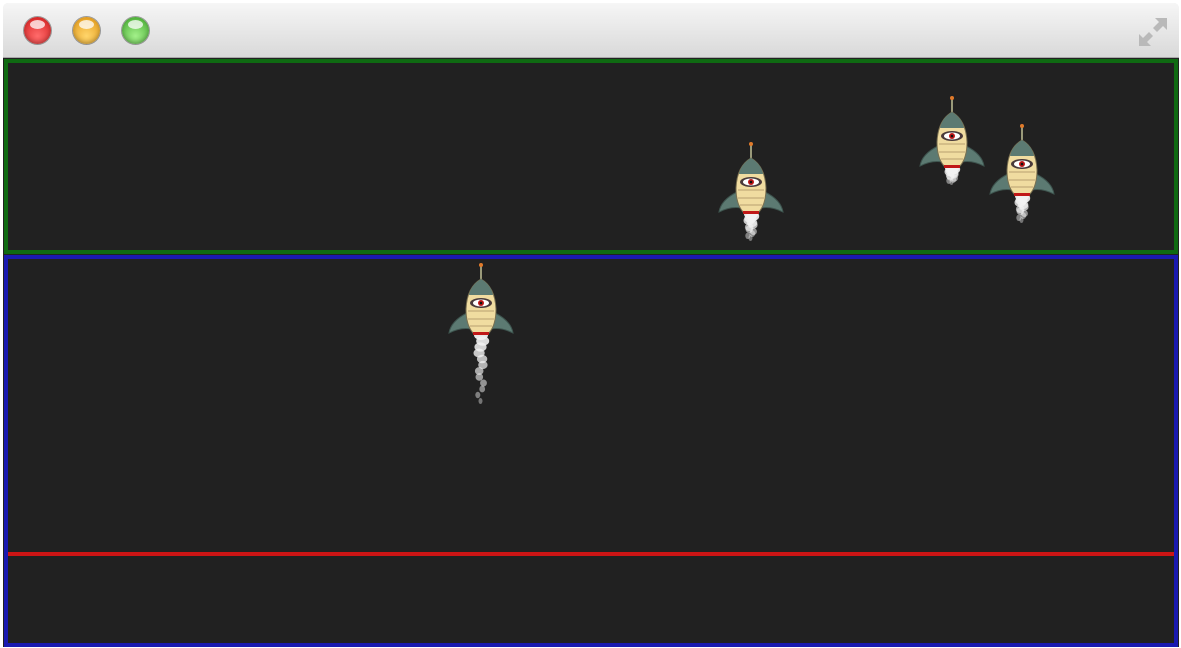  What do you see at coordinates (135, 30) in the screenshot?
I see `zoom-button` at bounding box center [135, 30].